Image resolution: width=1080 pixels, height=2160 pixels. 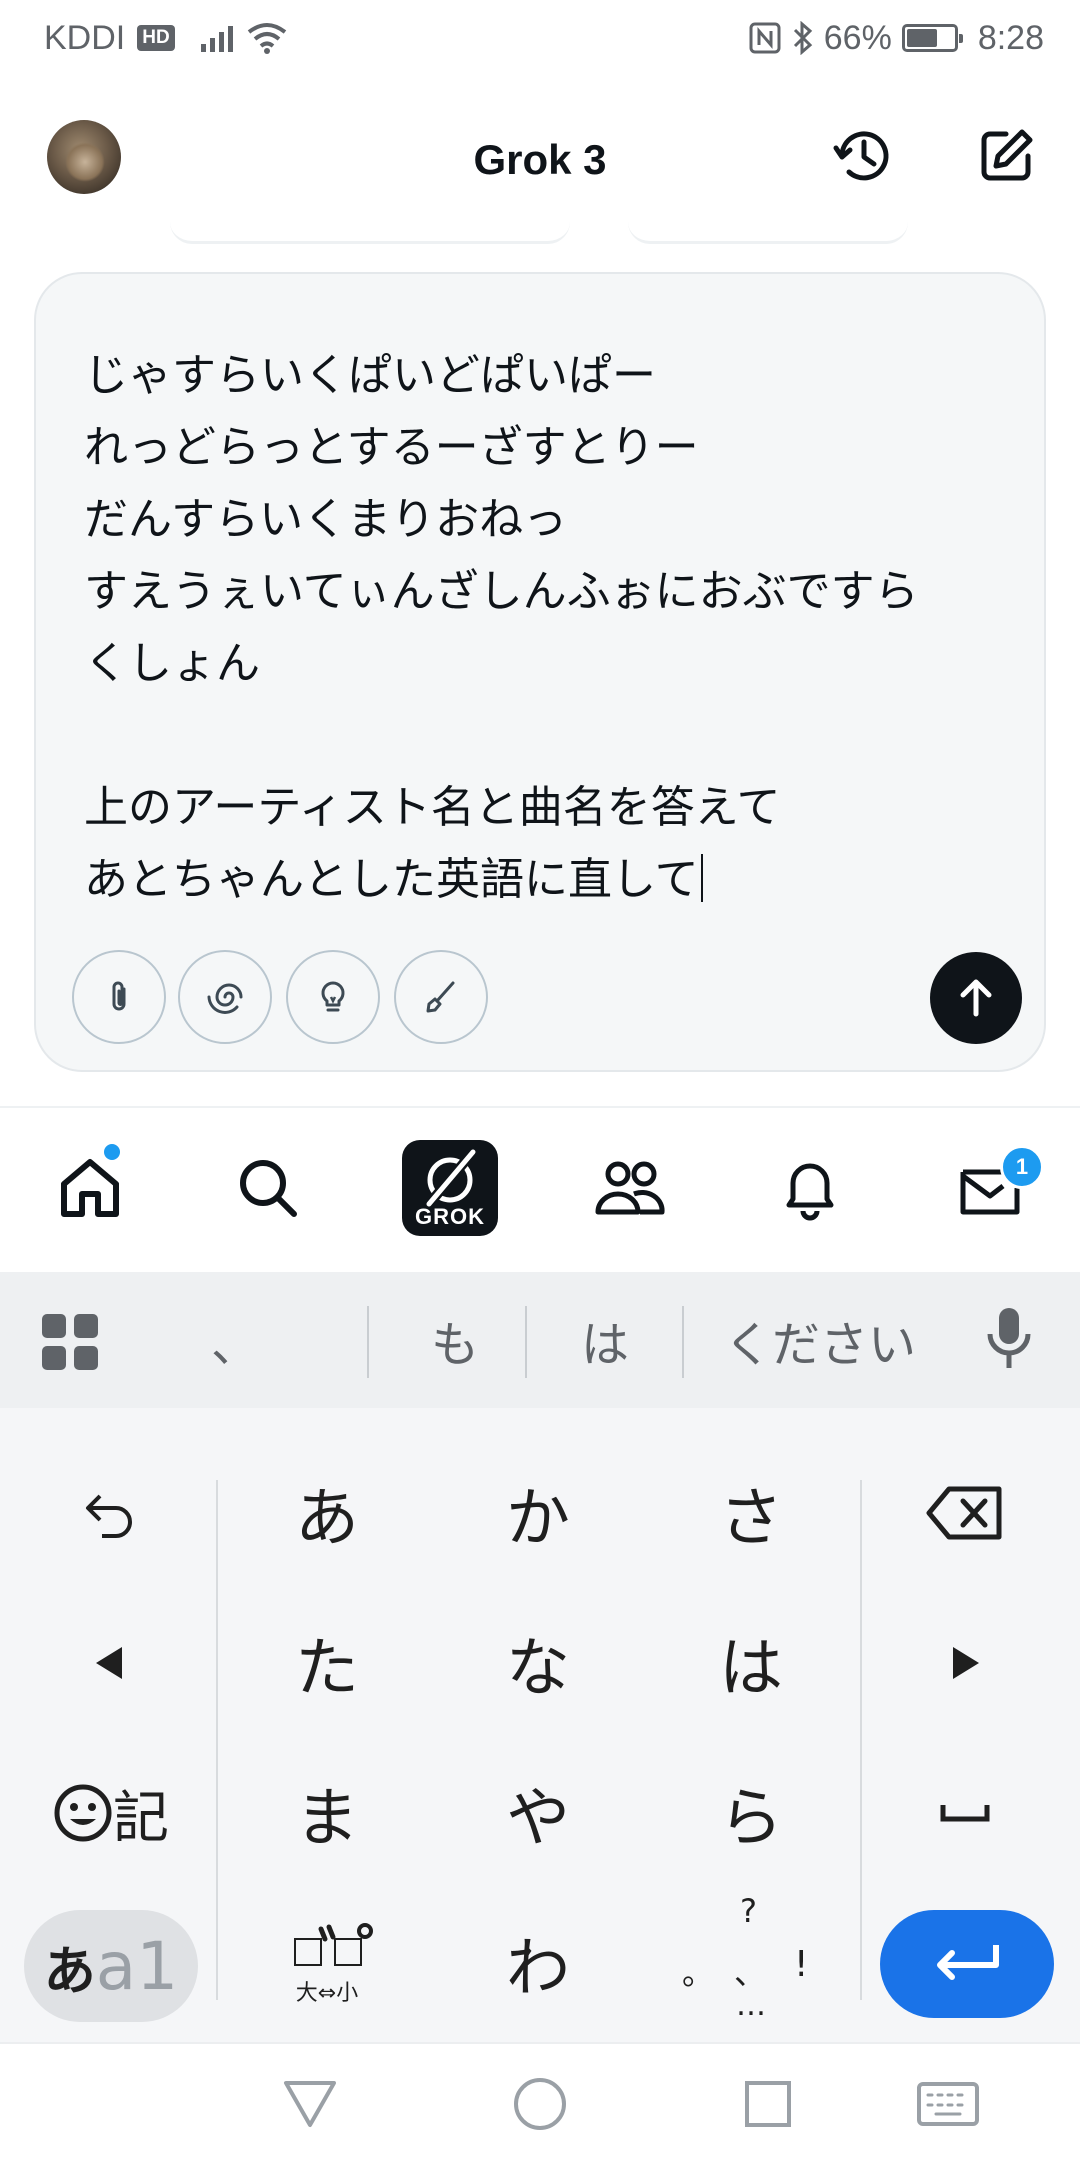 What do you see at coordinates (327, 1513) in the screenshot?
I see `key-a: あ` at bounding box center [327, 1513].